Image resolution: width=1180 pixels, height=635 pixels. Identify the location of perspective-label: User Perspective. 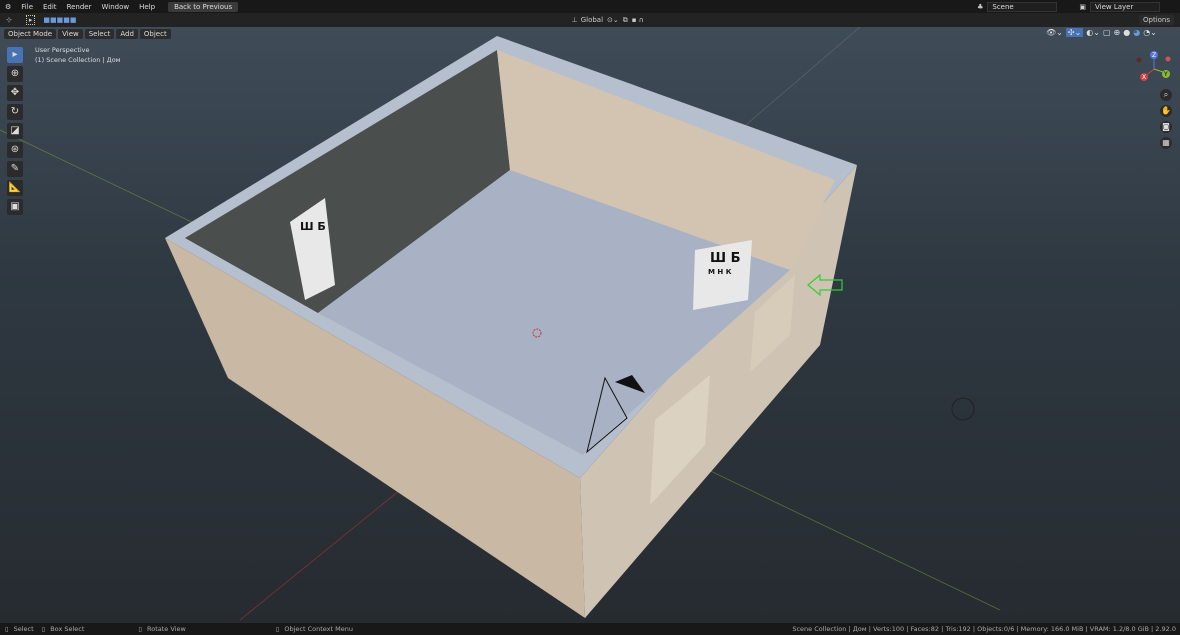
(62, 50).